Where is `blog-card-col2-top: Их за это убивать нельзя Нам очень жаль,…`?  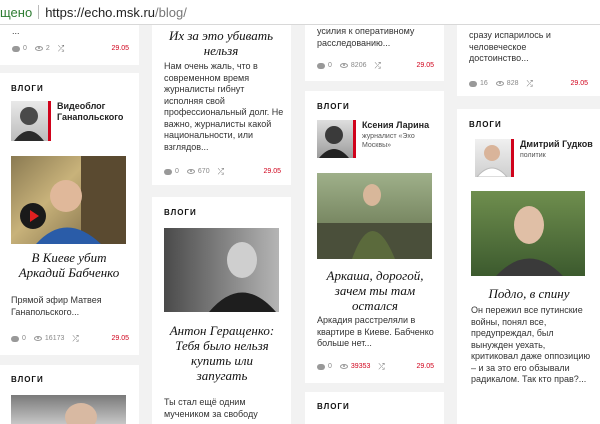
blog-card-col2-top: Их за это убивать нельзя Нам очень жаль,… is located at coordinates (221, 105).